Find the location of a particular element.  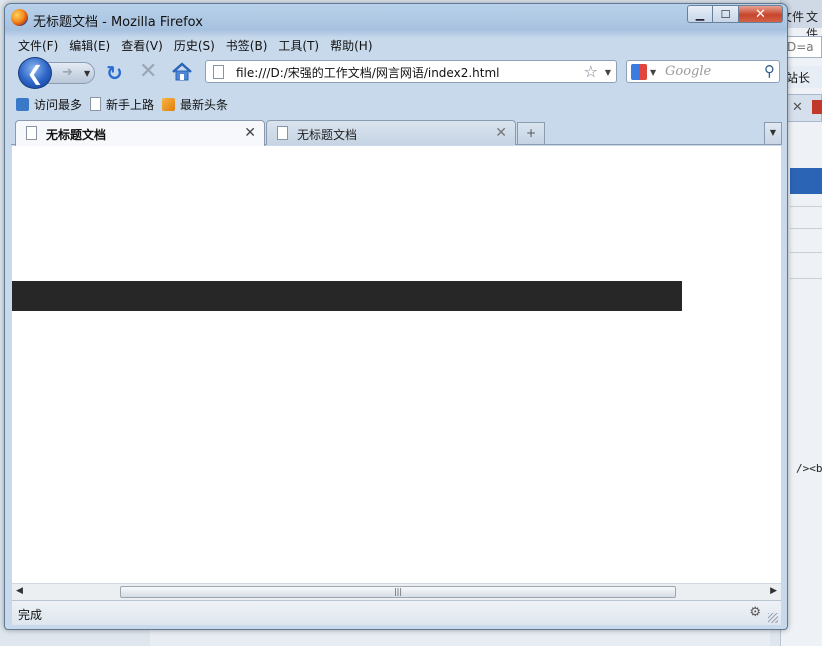

background-close-icon: ✕ is located at coordinates (797, 107).